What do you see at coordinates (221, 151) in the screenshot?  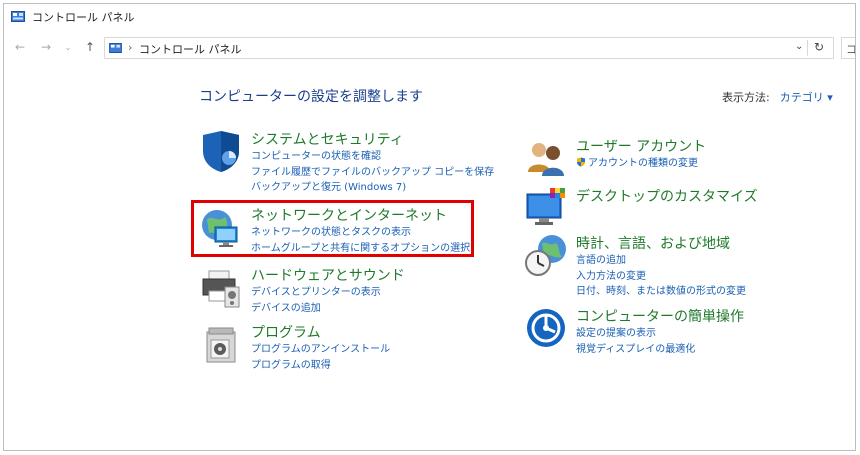 I see `shield-icon` at bounding box center [221, 151].